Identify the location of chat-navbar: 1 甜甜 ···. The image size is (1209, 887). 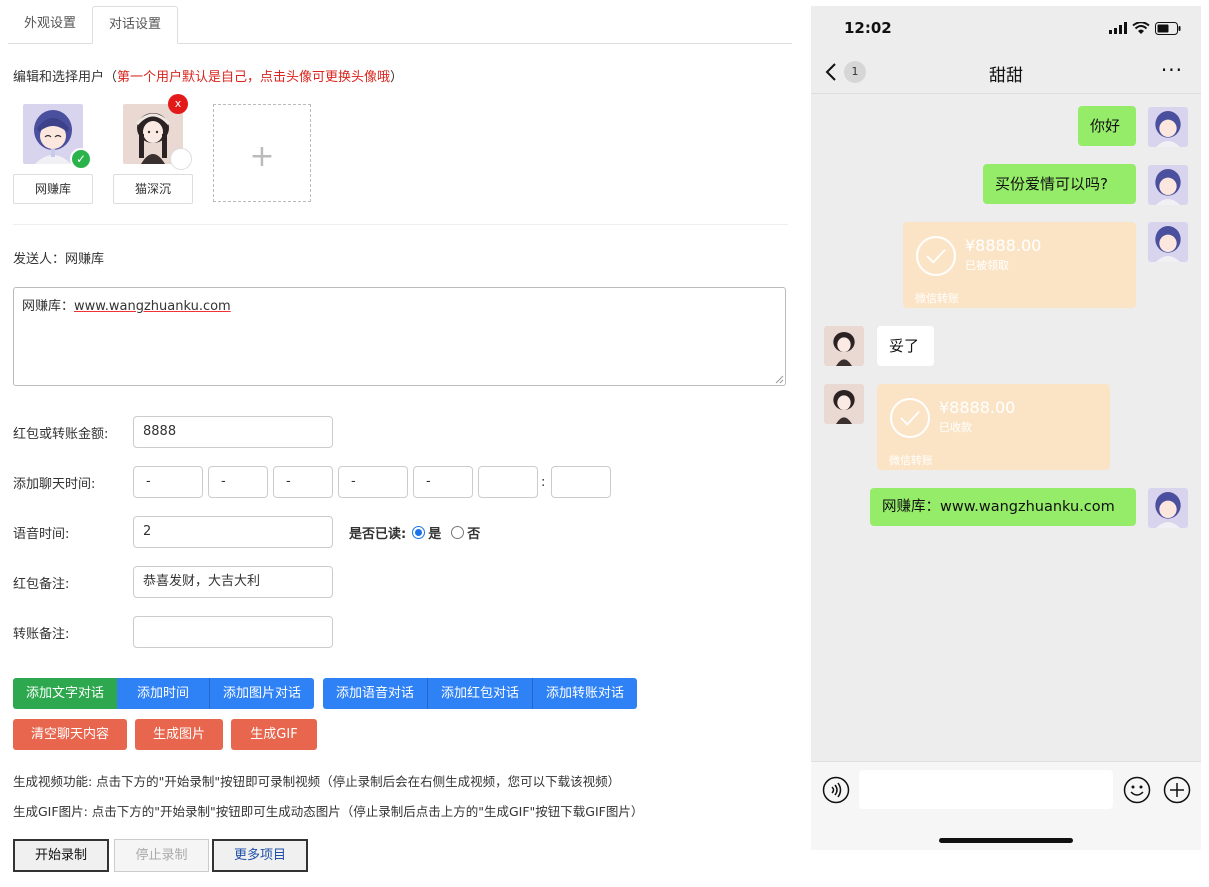
(1006, 72).